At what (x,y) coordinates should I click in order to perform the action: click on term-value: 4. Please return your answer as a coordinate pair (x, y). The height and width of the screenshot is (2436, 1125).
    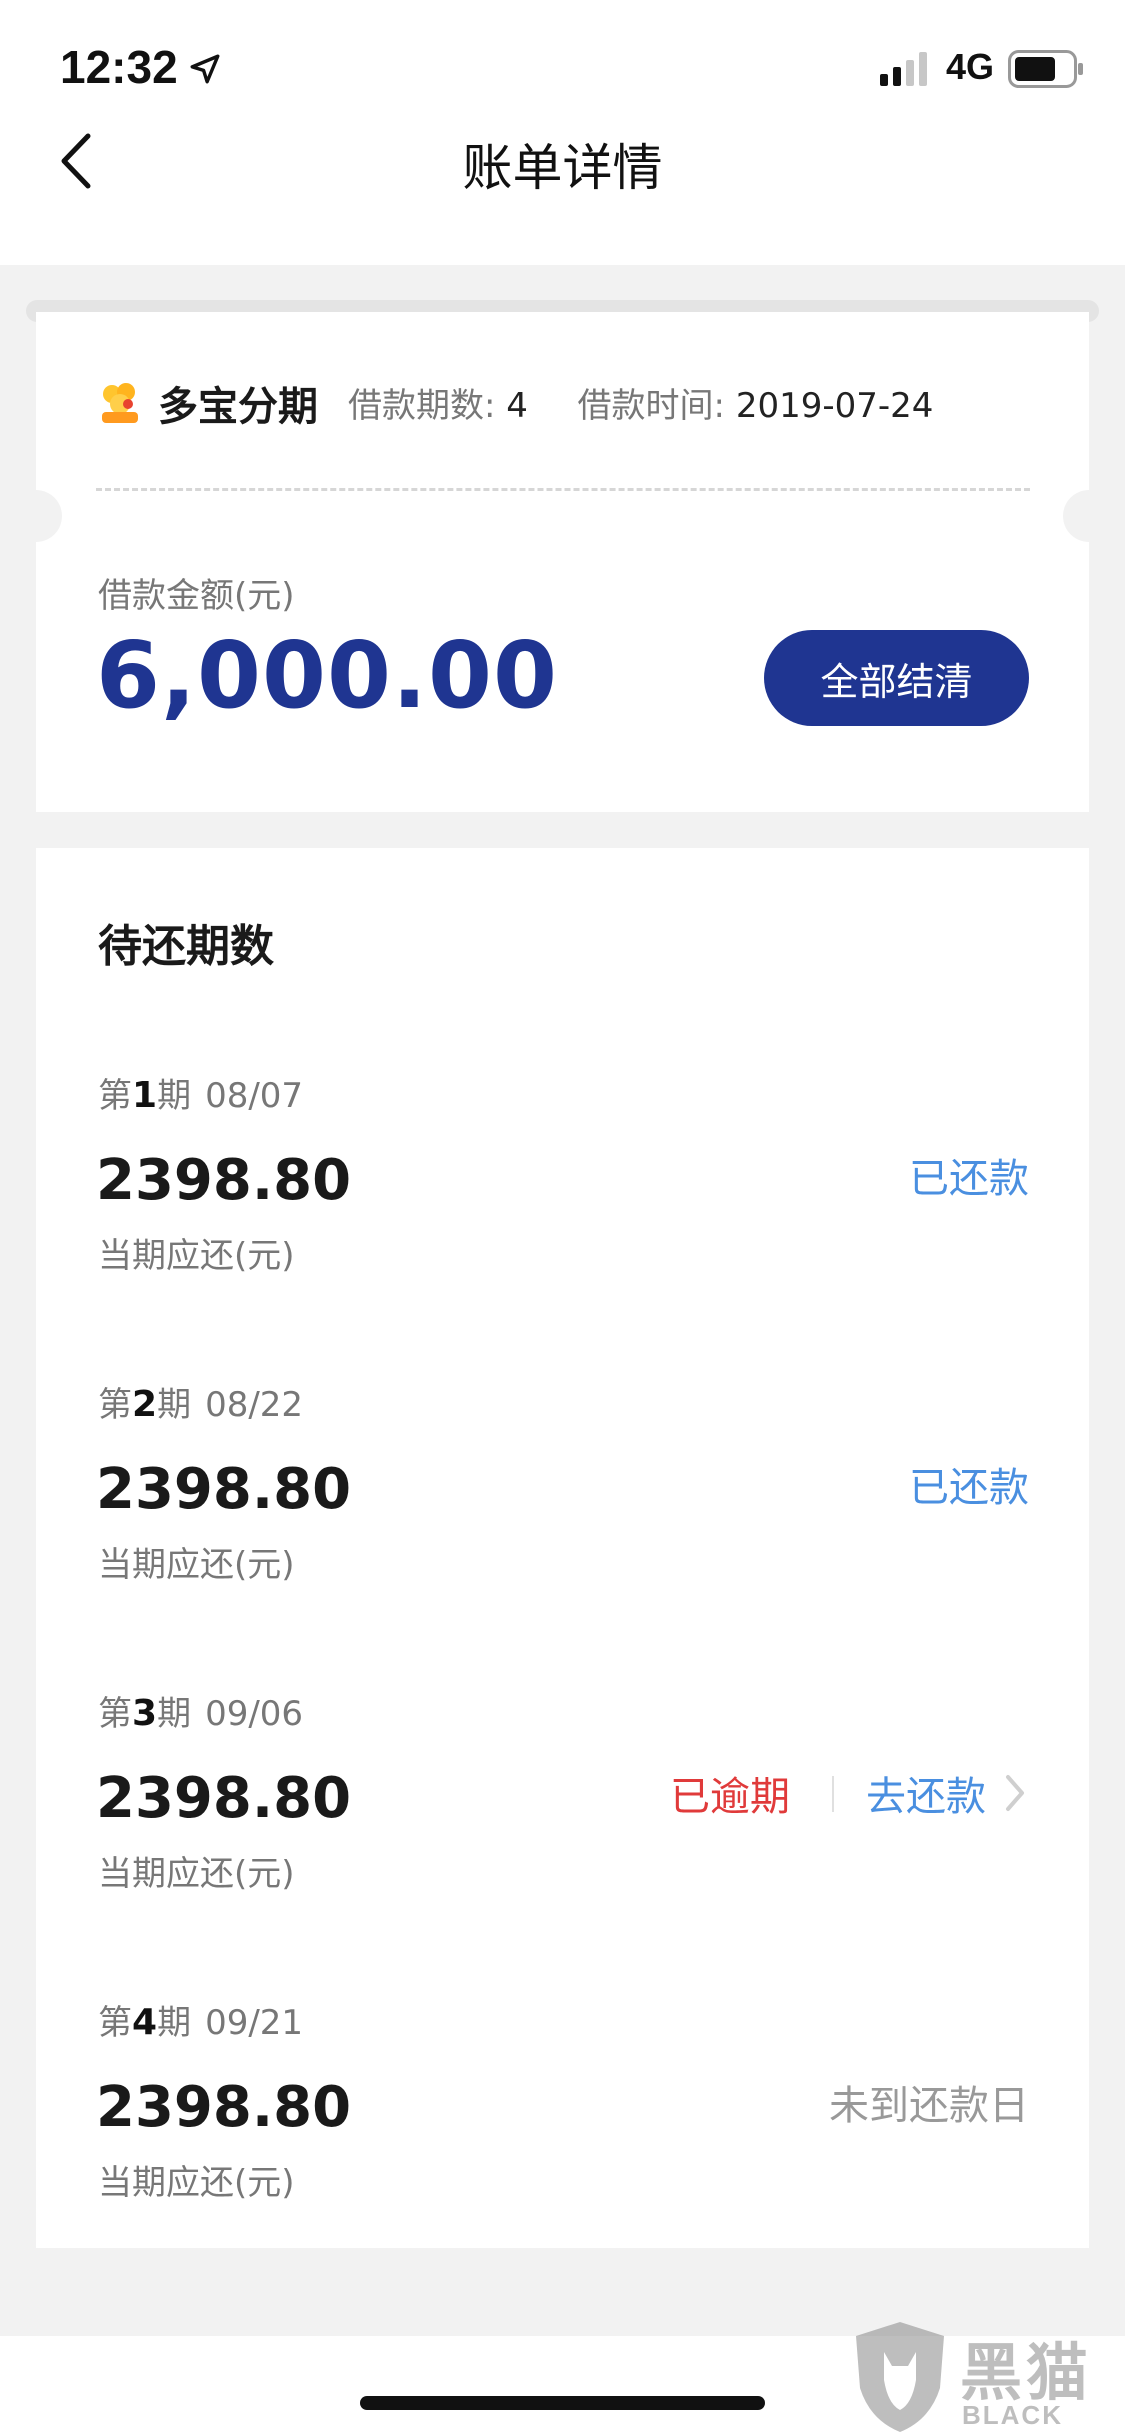
    Looking at the image, I should click on (517, 406).